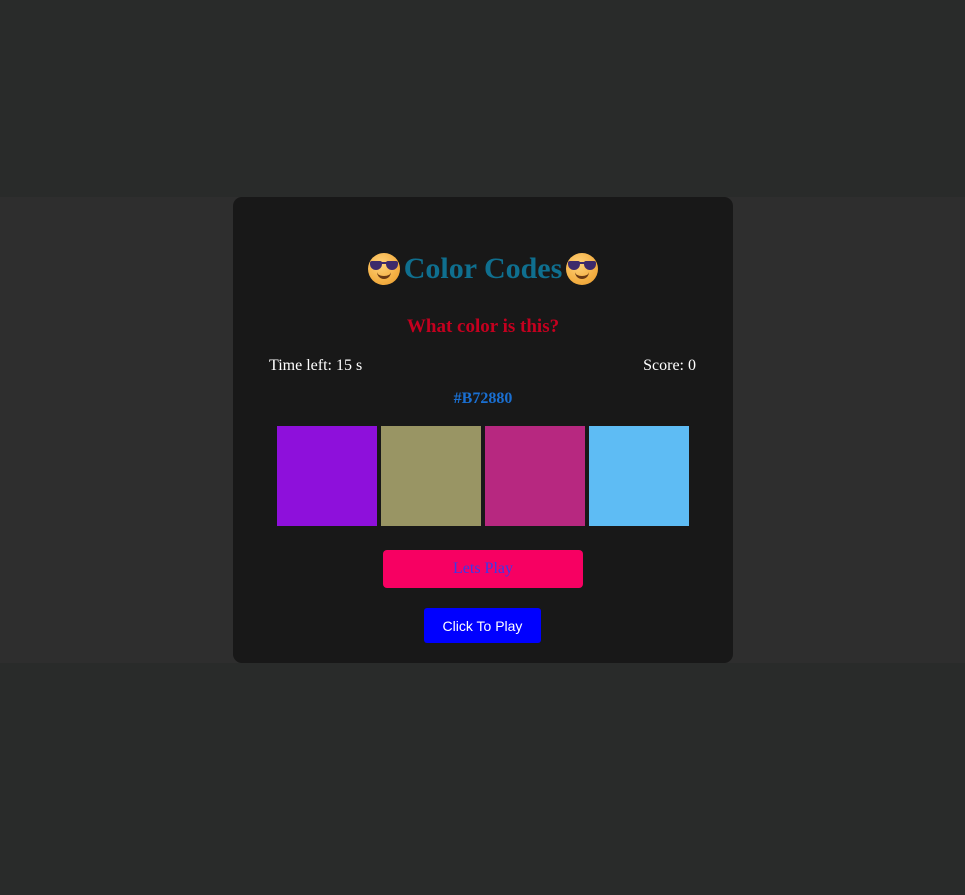 The height and width of the screenshot is (895, 965). Describe the element at coordinates (663, 365) in the screenshot. I see `score-label: Score:` at that location.